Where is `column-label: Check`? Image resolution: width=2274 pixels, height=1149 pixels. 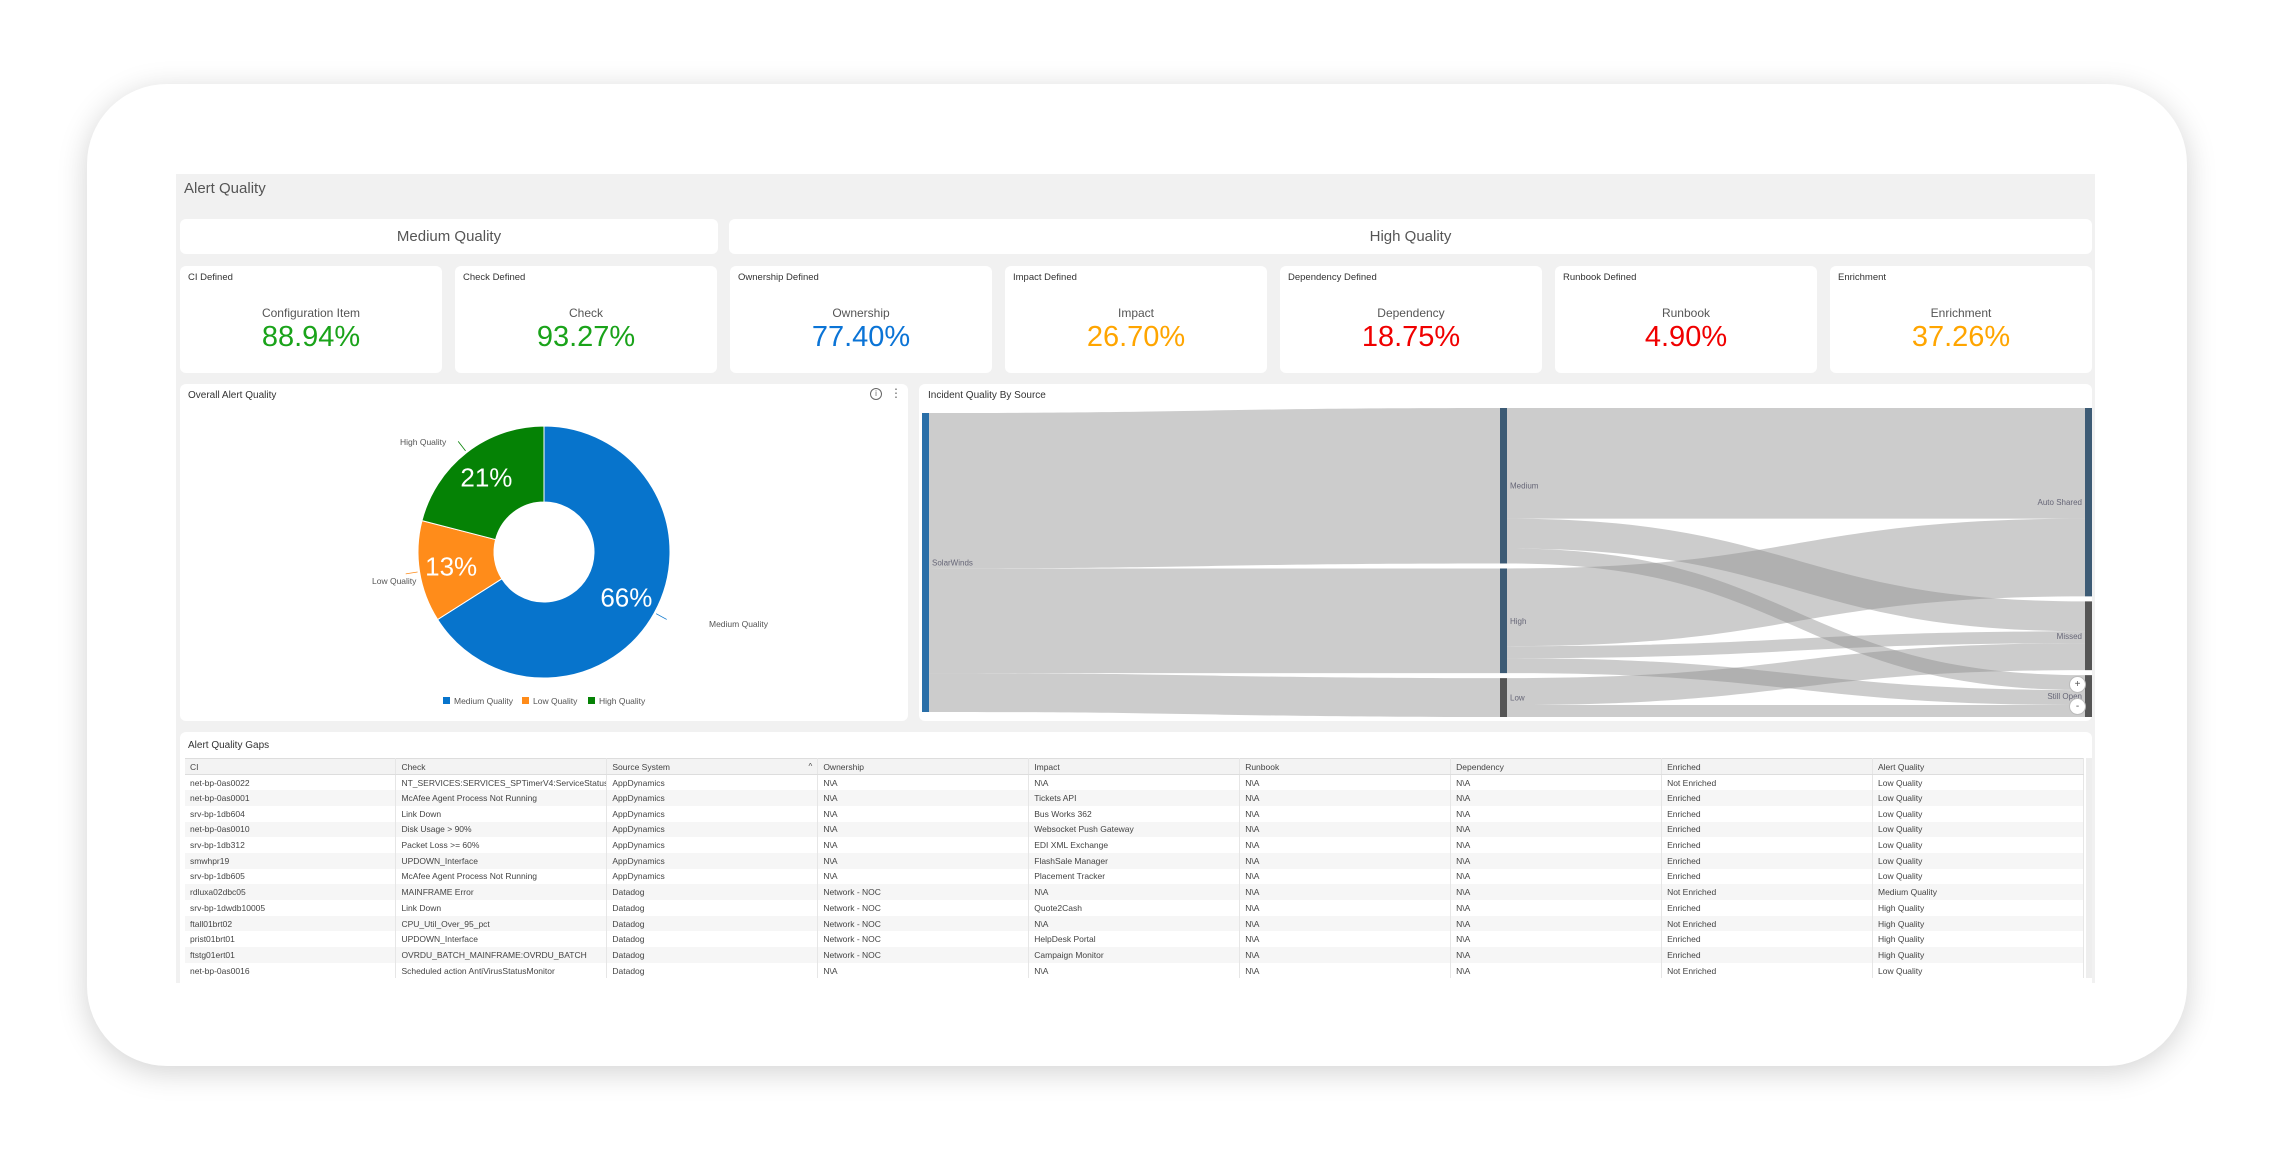
column-label: Check is located at coordinates (413, 766).